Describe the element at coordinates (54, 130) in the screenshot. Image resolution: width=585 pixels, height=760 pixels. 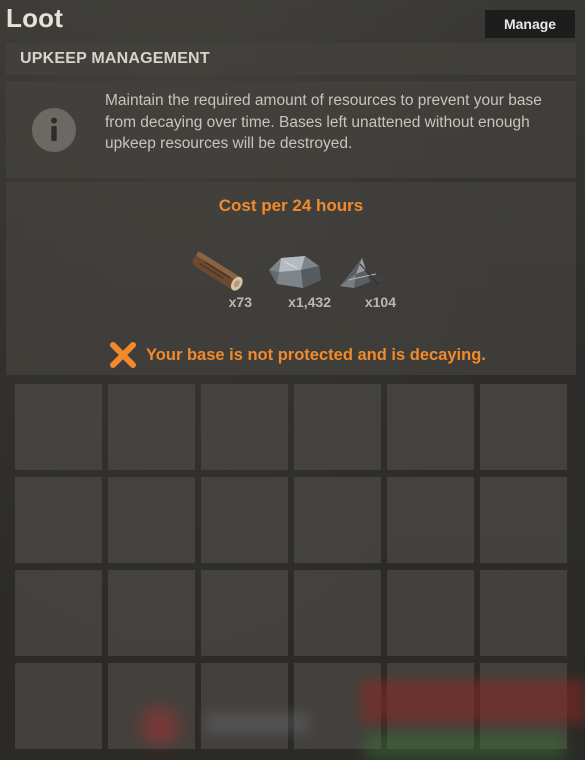
I see `info-icon` at that location.